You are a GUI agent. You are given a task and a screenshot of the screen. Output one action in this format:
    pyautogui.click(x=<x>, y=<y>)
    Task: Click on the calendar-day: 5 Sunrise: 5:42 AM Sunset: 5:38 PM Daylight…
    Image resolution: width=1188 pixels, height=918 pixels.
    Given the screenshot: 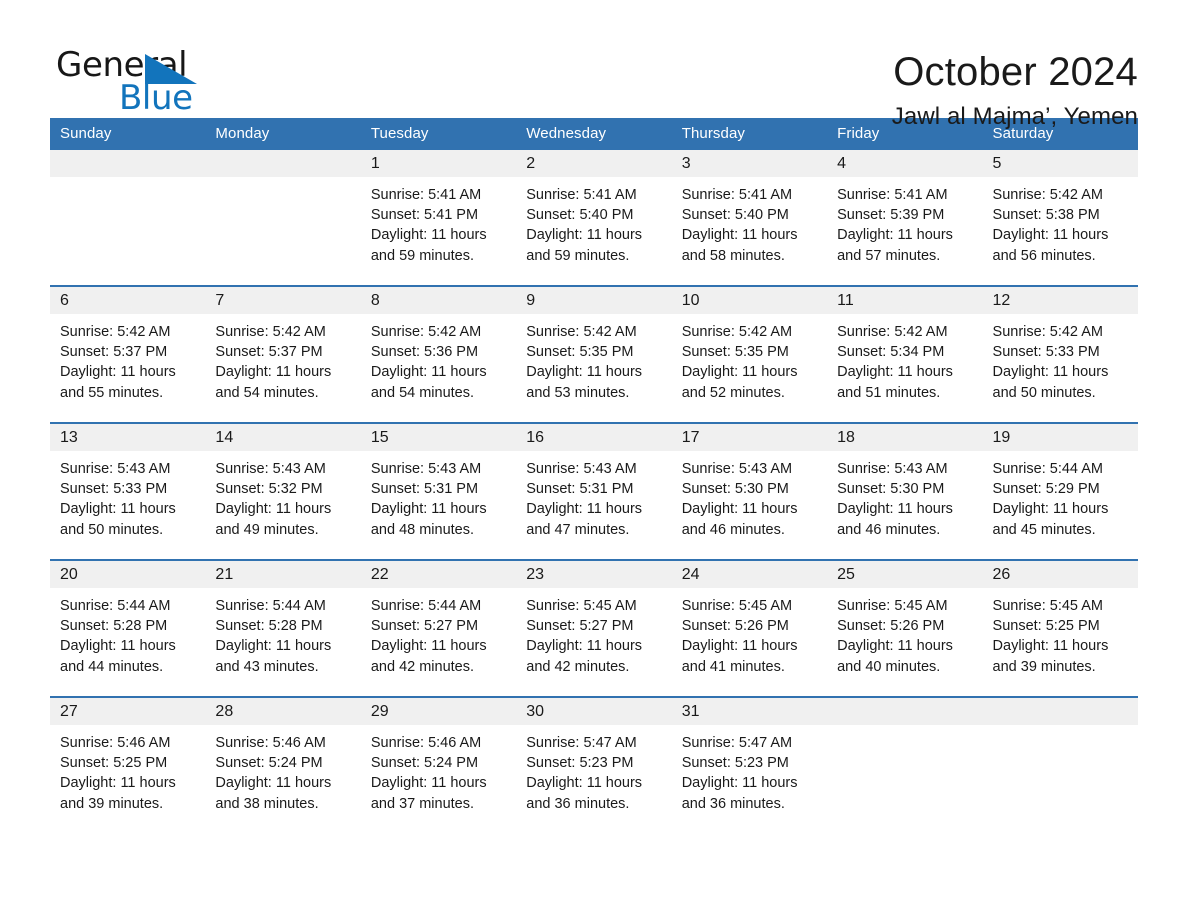 What is the action you would take?
    pyautogui.click(x=1060, y=217)
    